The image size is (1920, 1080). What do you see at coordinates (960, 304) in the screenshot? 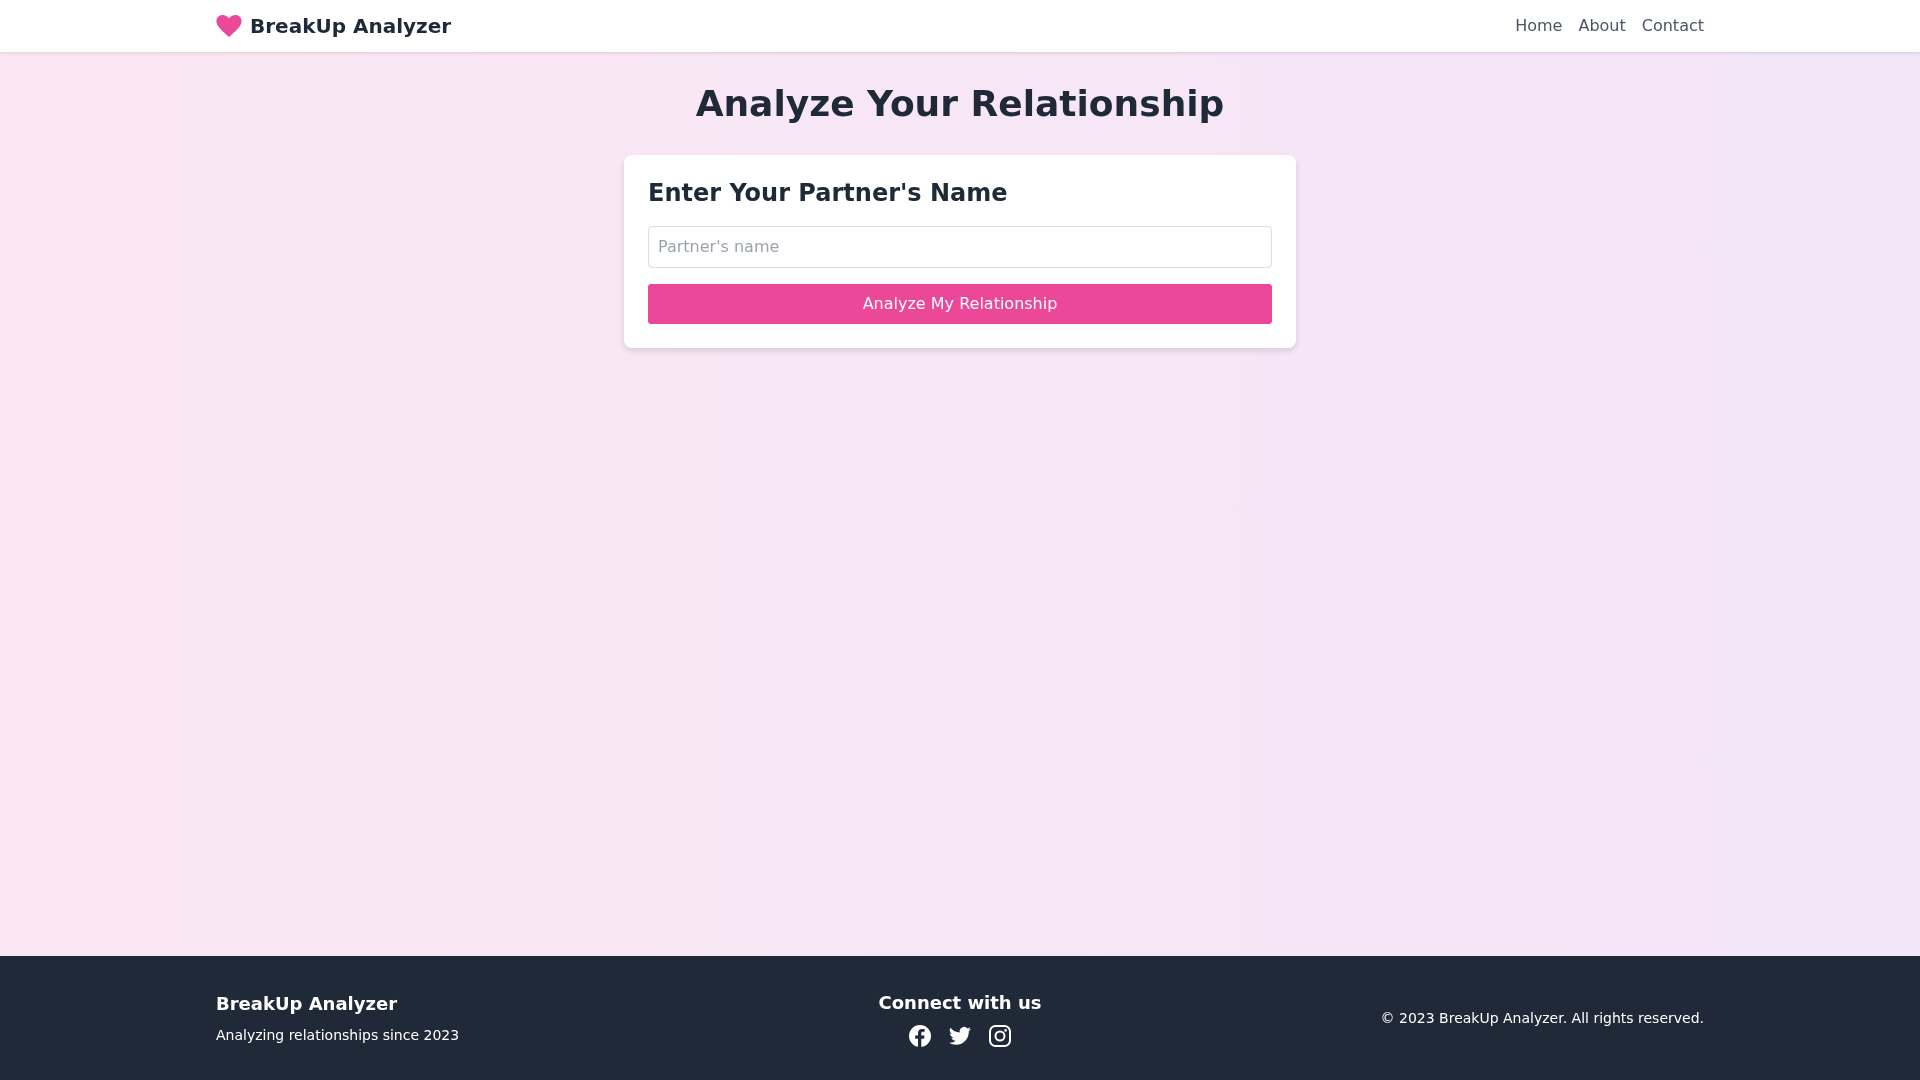
I see `analyze-button: Analyze My Relationship` at bounding box center [960, 304].